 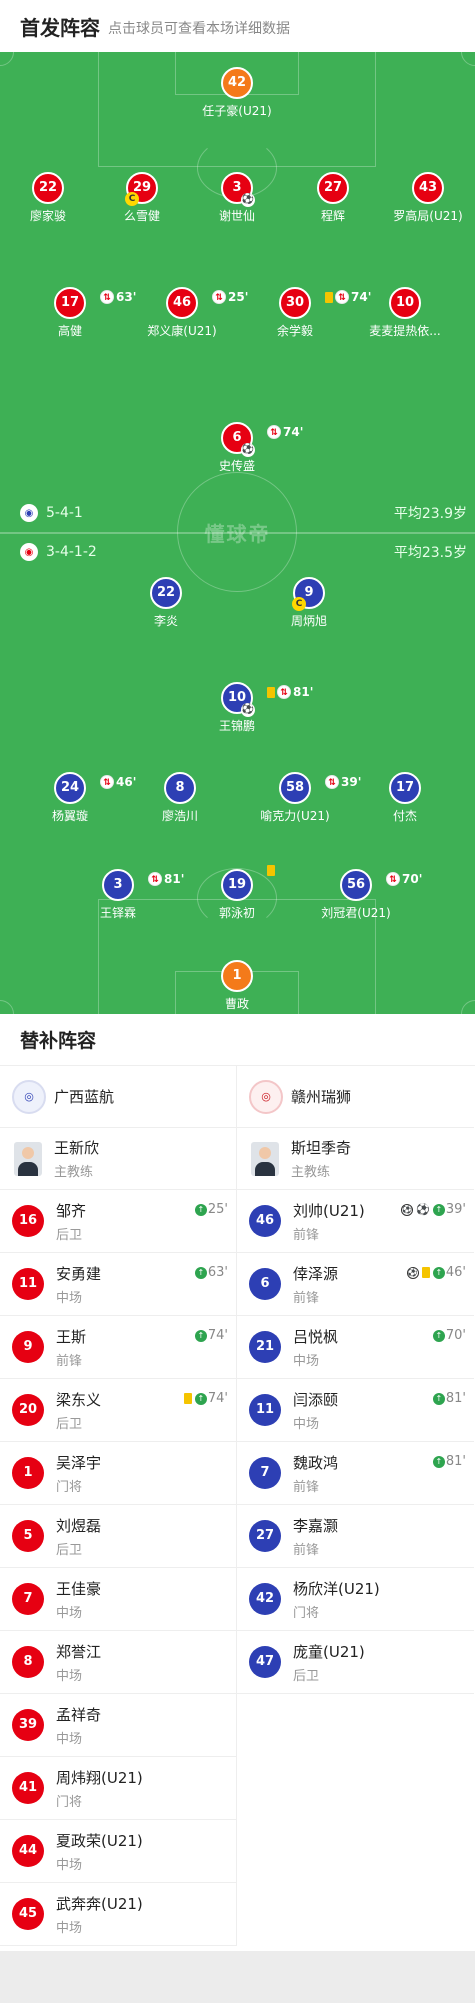 I want to click on player-number: 42, so click(x=237, y=82).